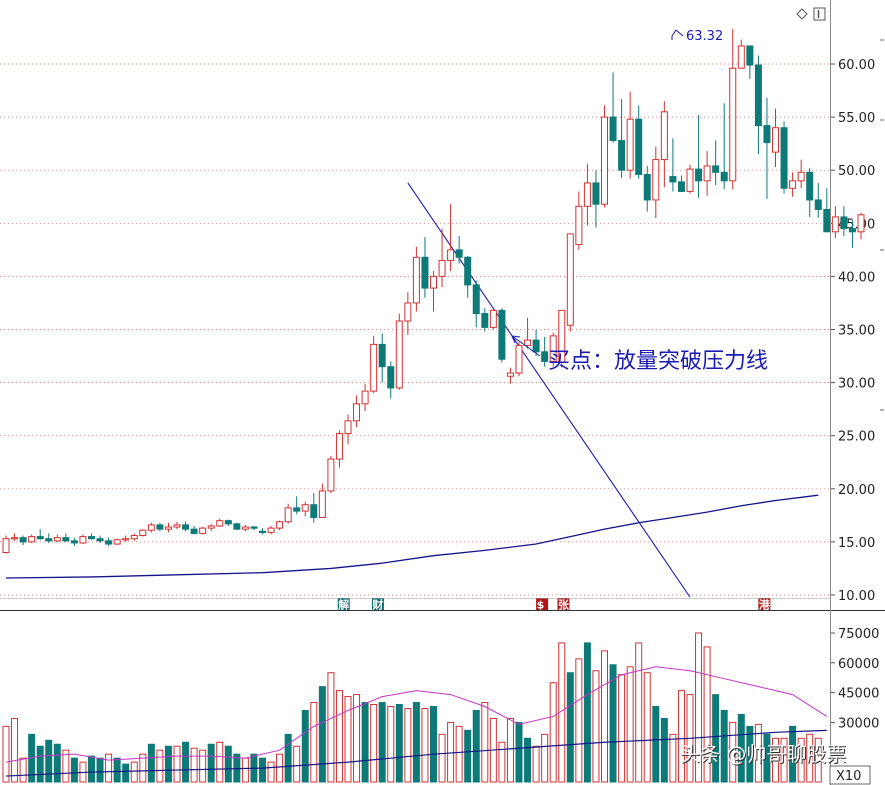 Image resolution: width=885 pixels, height=785 pixels. I want to click on event-badge-label: 财, so click(377, 605).